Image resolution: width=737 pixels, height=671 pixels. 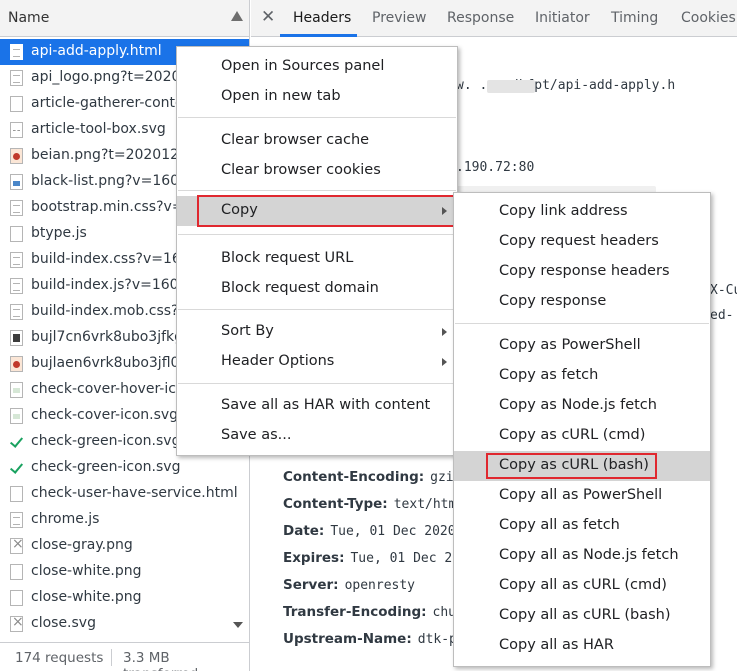 I want to click on menu-item-copy-as-curl-cmd: Copy as cURL (cmd), so click(x=582, y=436).